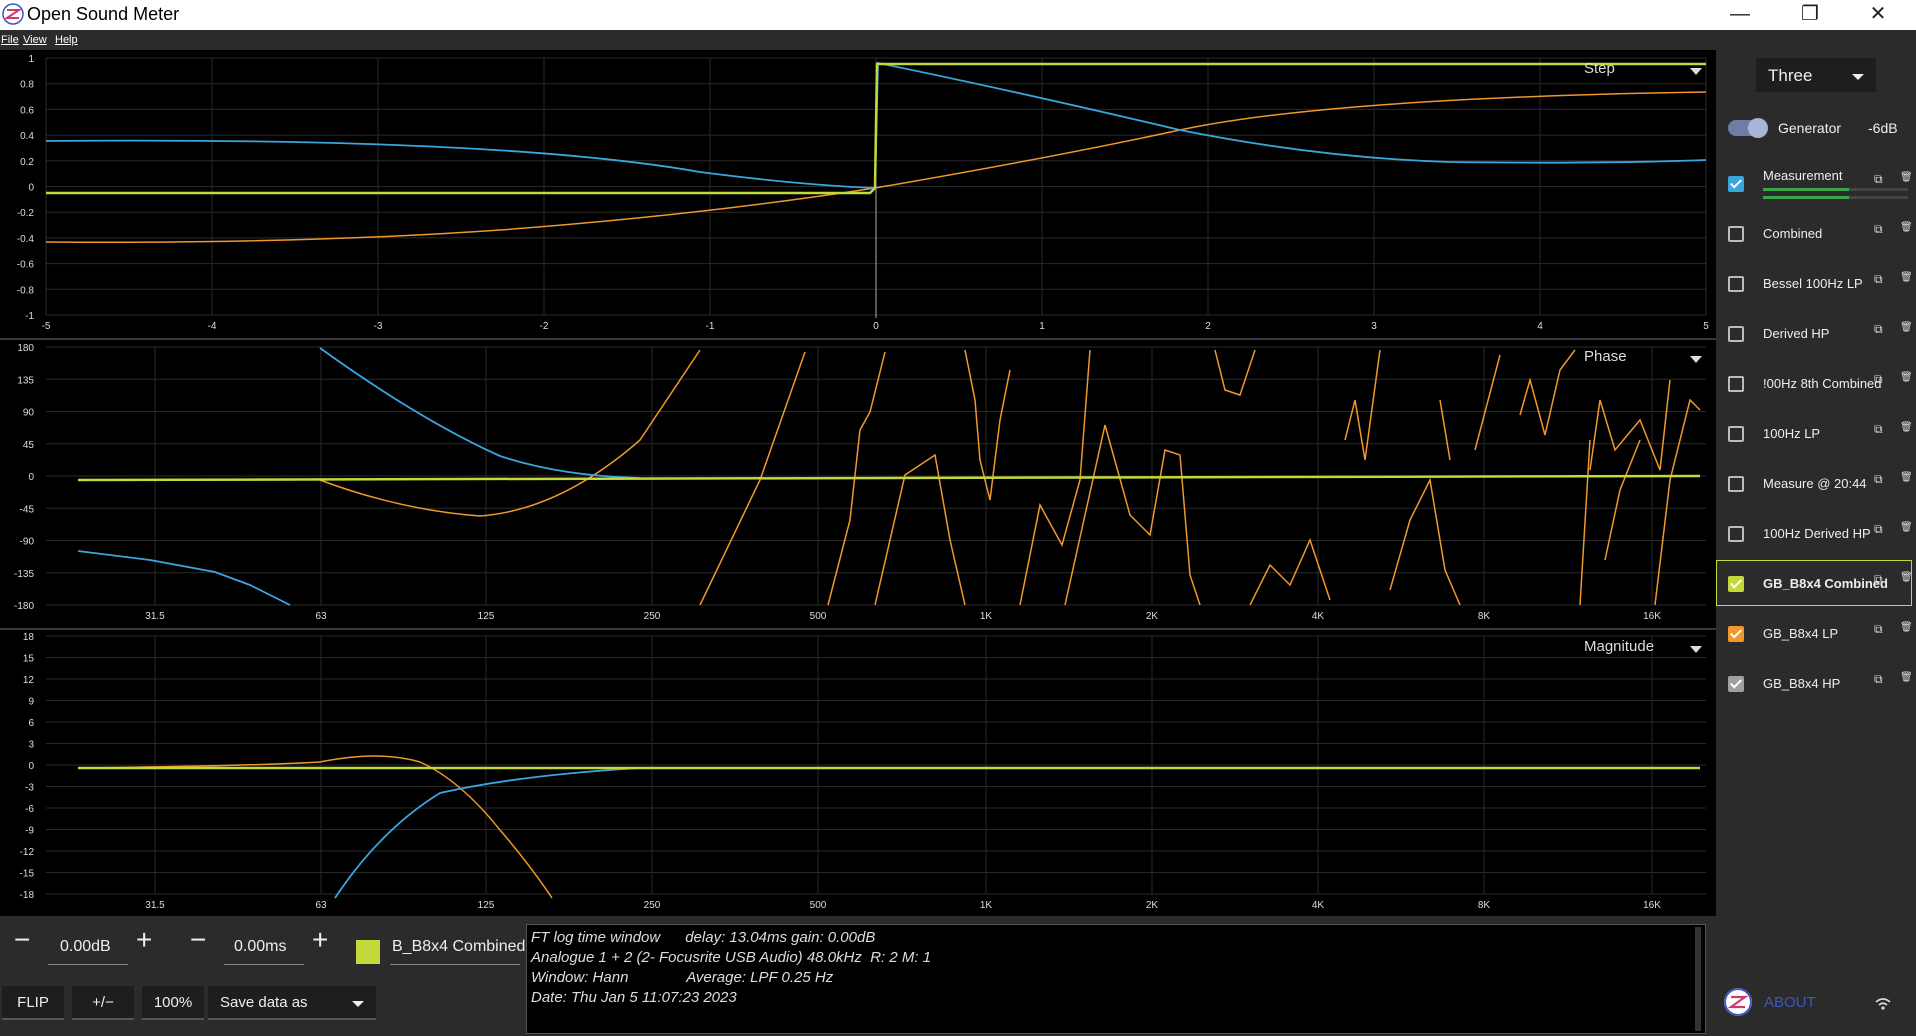  Describe the element at coordinates (27, 85) in the screenshot. I see `y-tick-label: 0.8` at that location.